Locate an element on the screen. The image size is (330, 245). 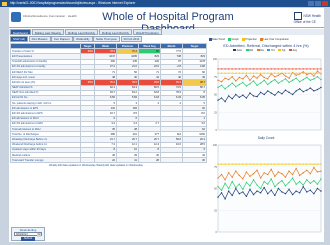
browser-icon is located at coordinates (4, 3).